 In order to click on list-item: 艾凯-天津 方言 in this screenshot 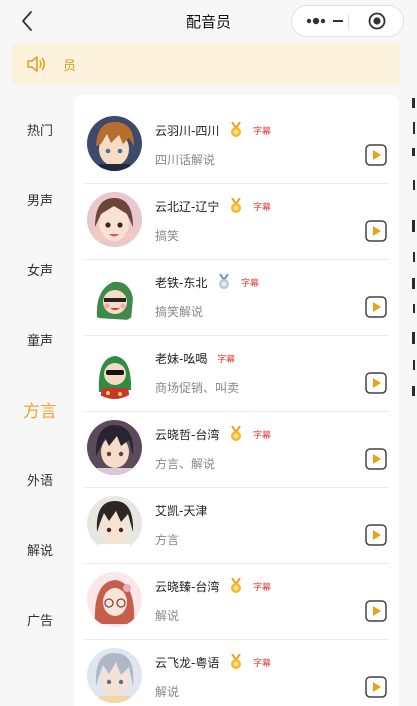, I will do `click(231, 526)`.